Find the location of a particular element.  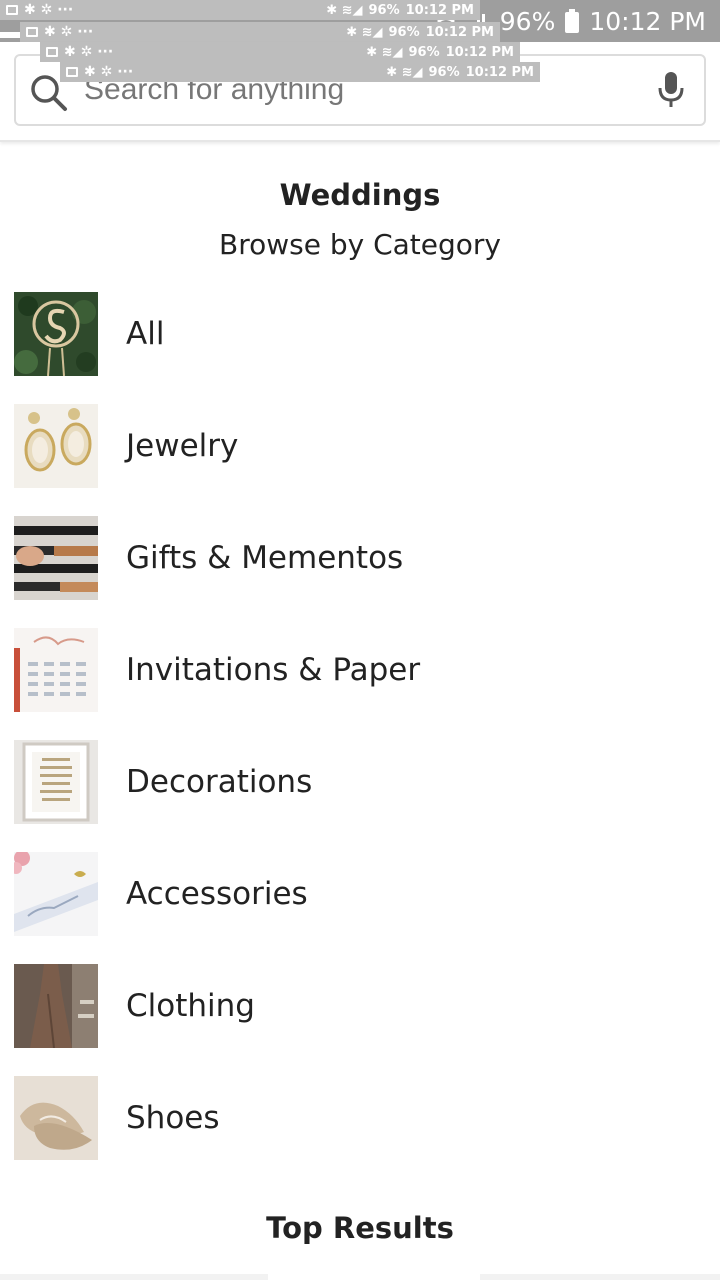

category-thumbnail-shoes is located at coordinates (56, 1118).